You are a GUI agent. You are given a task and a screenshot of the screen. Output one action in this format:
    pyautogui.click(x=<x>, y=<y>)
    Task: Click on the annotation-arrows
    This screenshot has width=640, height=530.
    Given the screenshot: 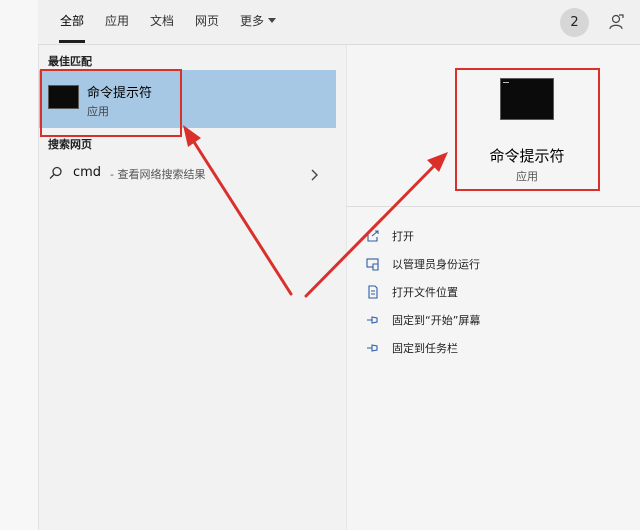 What is the action you would take?
    pyautogui.click(x=315, y=211)
    